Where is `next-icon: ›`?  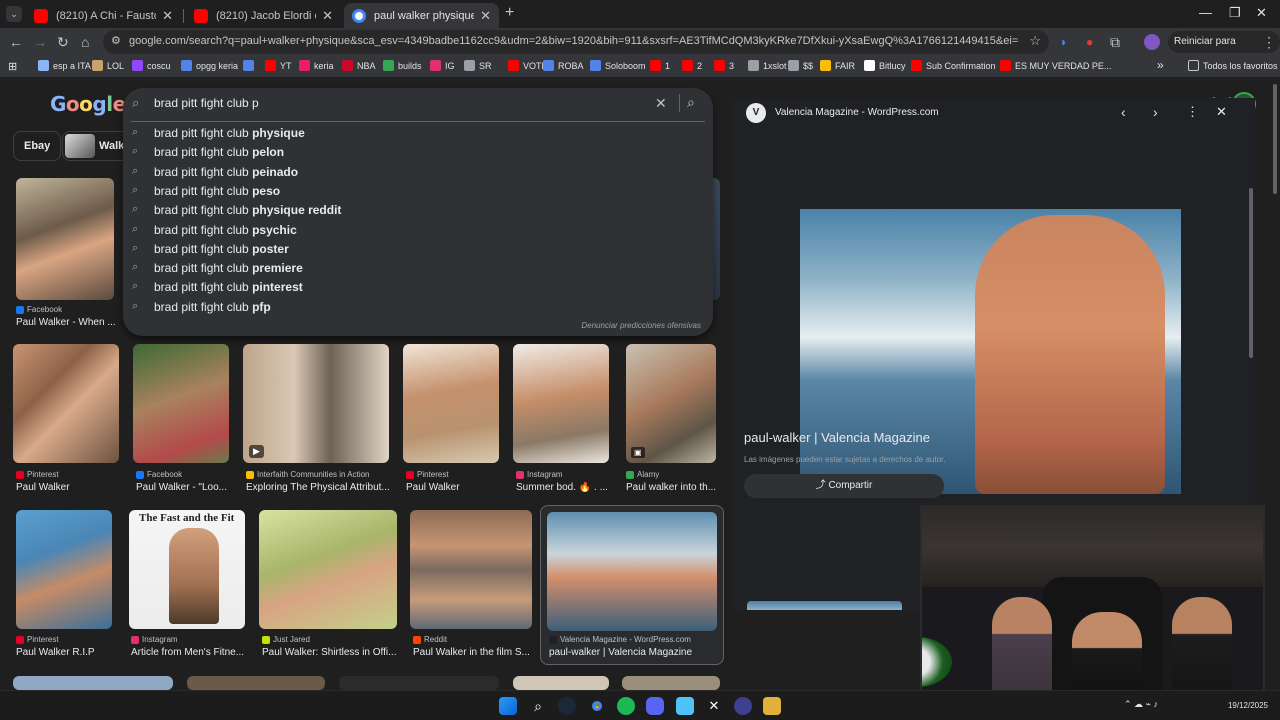
next-icon: › is located at coordinates (1155, 112).